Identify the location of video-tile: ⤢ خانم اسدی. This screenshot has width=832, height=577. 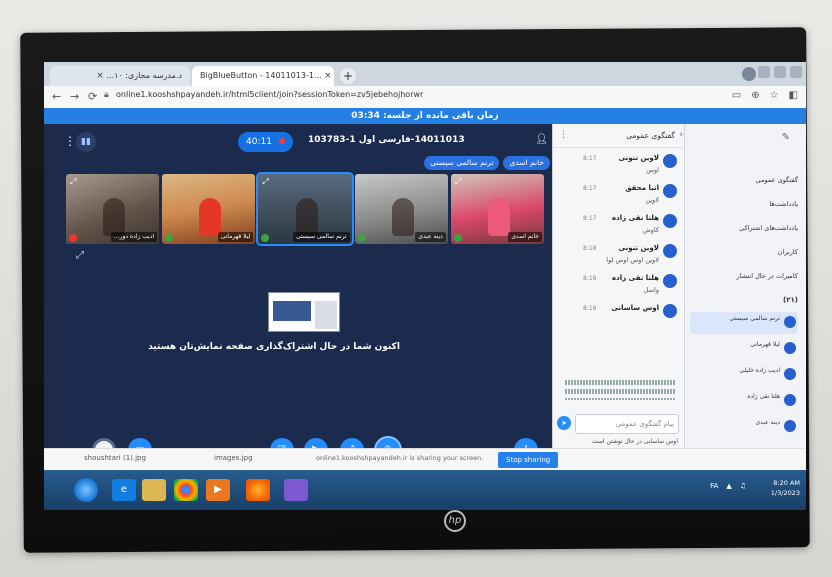
(497, 209).